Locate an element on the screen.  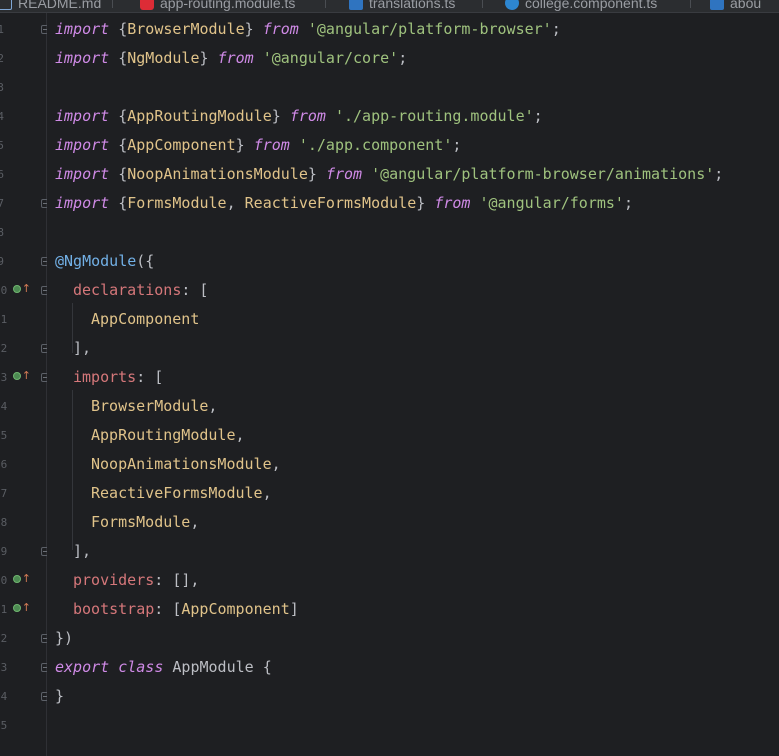
tab-about: abou is located at coordinates (735, 6).